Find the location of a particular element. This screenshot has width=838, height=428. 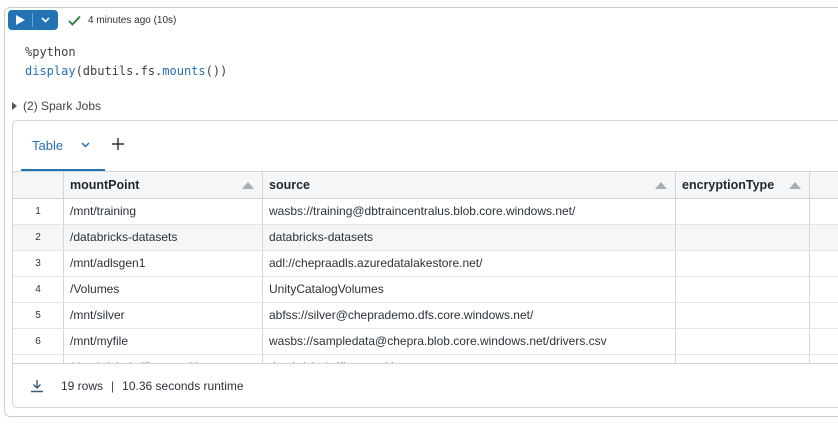

spark-jobs-toggle: (2) Spark Jobs is located at coordinates (56, 106).